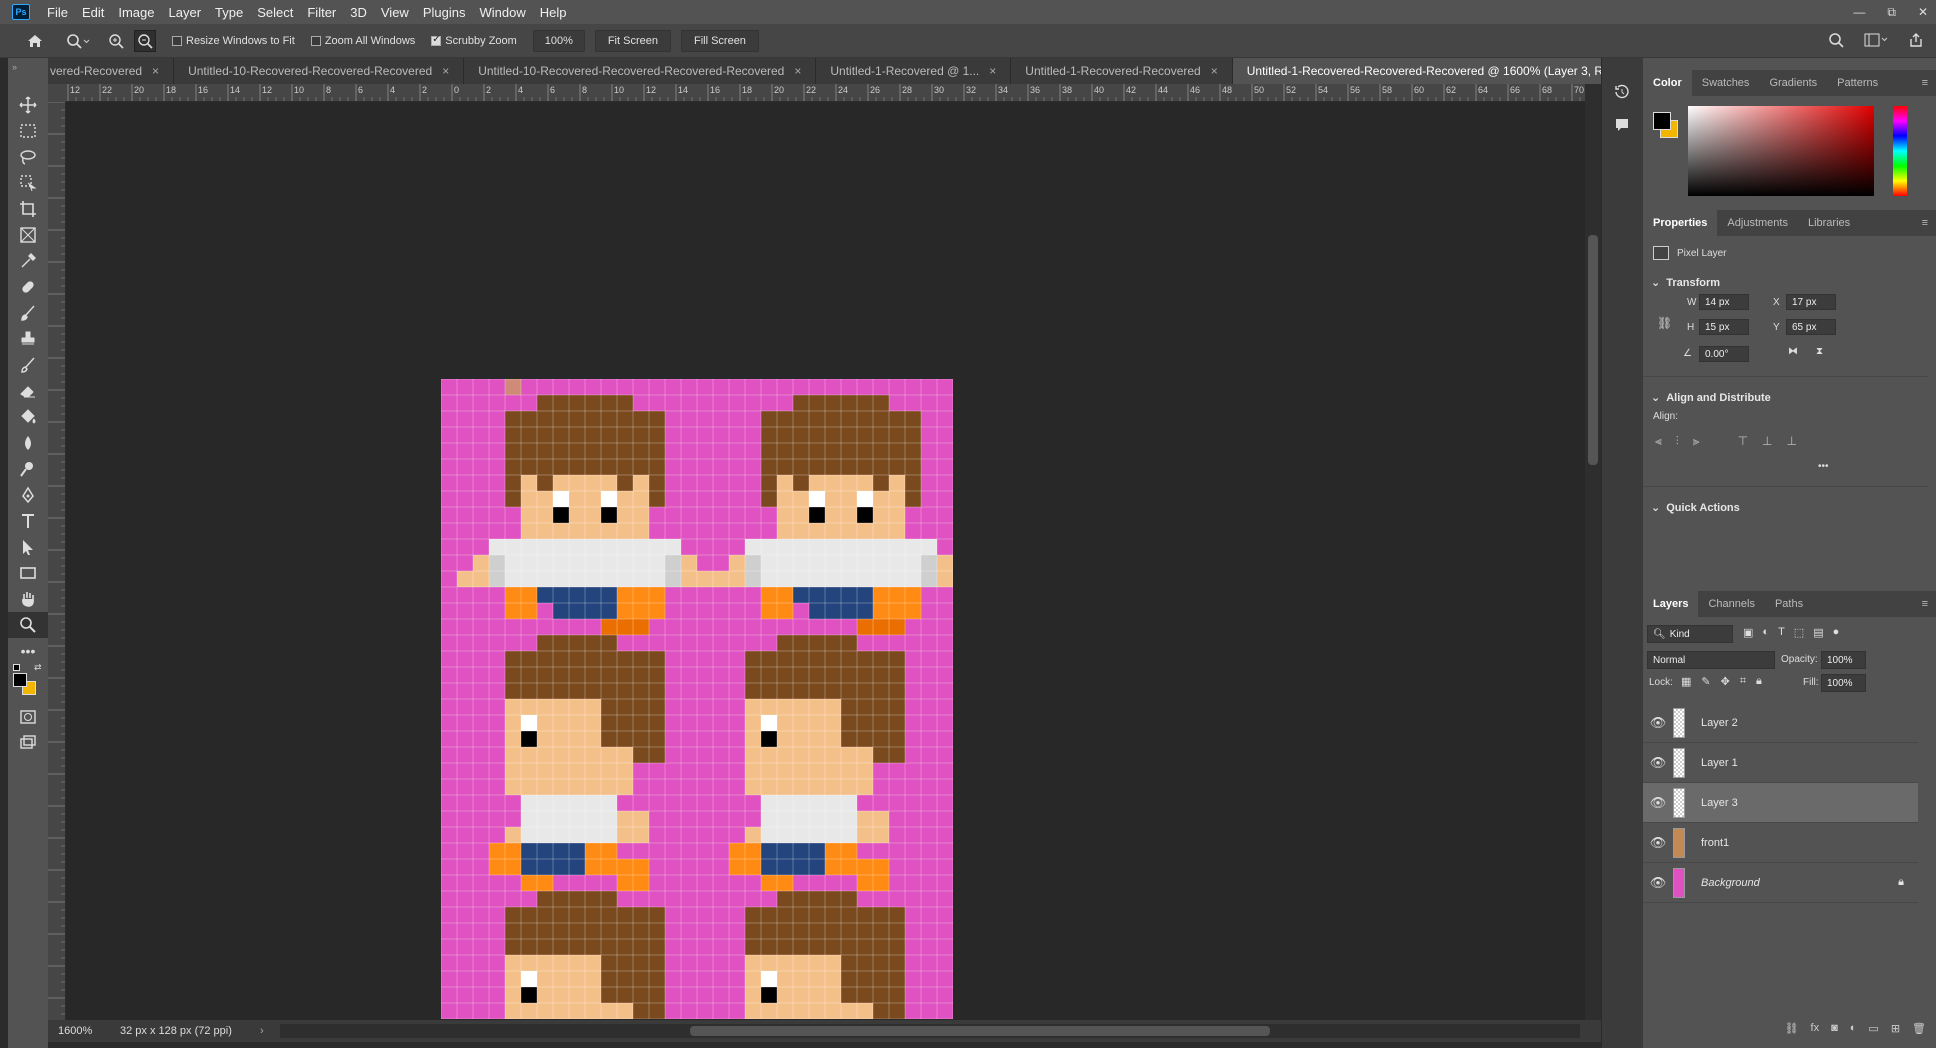 This screenshot has height=1048, width=1936. I want to click on resize-windows-checkbox: Resize Windows to Fit, so click(233, 41).